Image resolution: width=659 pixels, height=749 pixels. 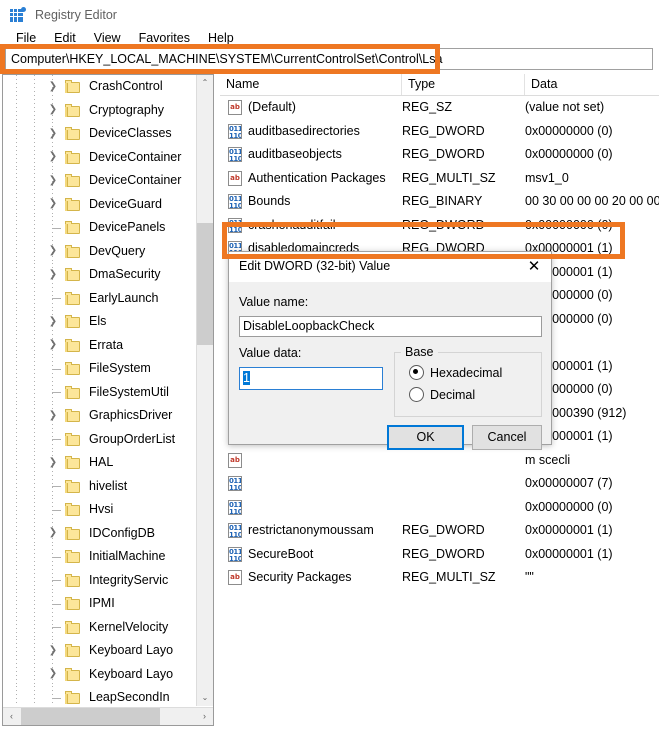 I want to click on table-row: 011 110 0x00000007 (7), so click(x=439, y=484).